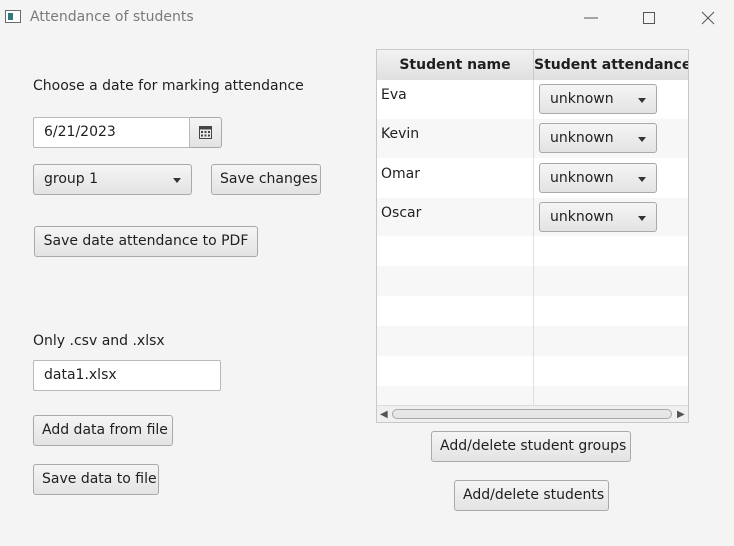 The height and width of the screenshot is (546, 734). I want to click on scrollbar-thumb, so click(532, 414).